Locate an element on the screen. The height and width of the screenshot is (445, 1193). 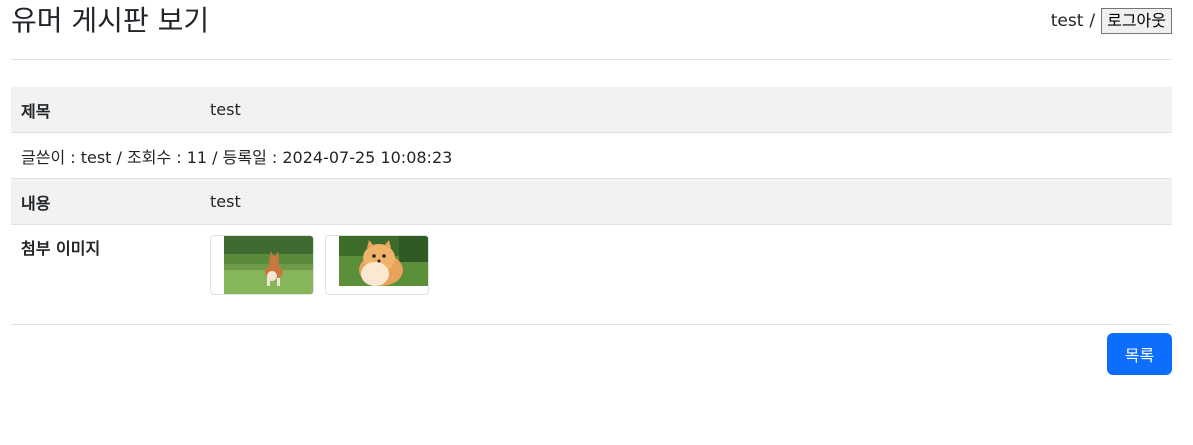
content-label: 내용 is located at coordinates (105, 201).